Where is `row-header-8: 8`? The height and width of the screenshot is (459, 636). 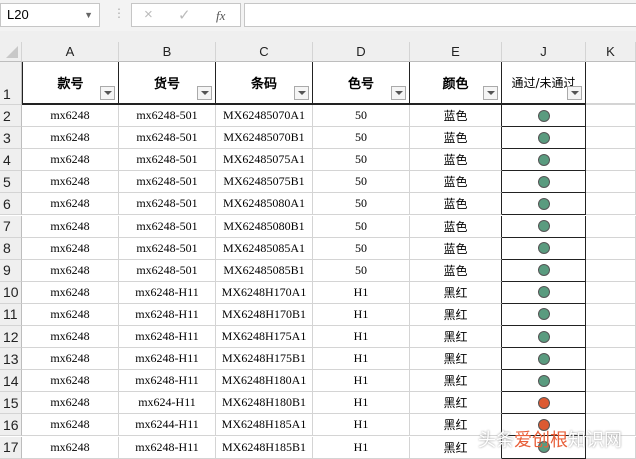
row-header-8: 8 is located at coordinates (11, 248).